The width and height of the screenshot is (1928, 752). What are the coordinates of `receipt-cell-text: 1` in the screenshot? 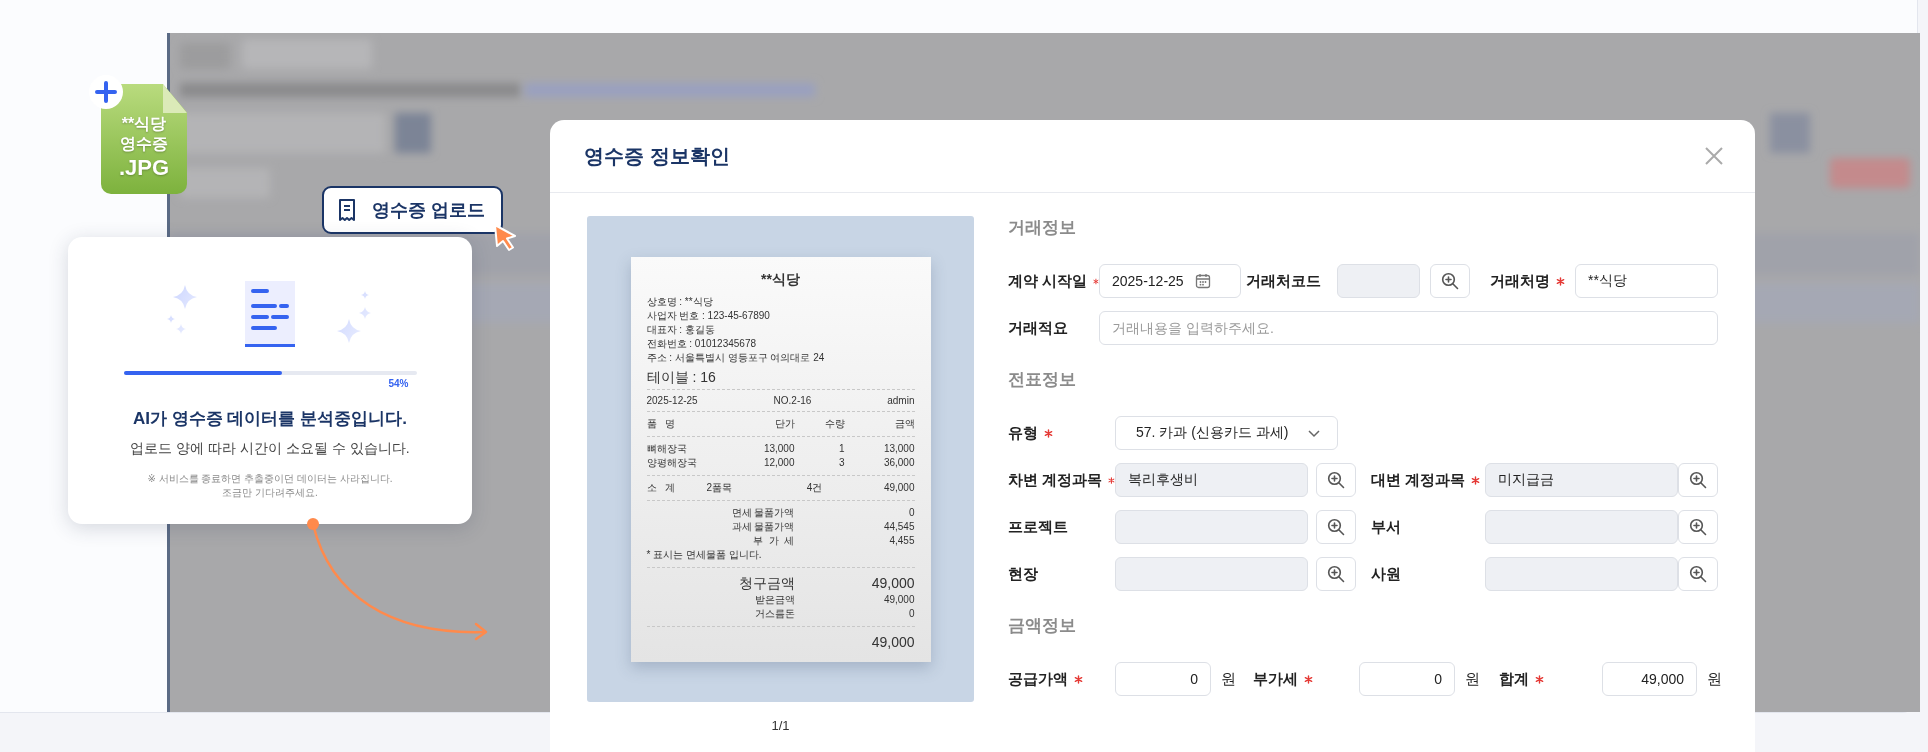 It's located at (841, 448).